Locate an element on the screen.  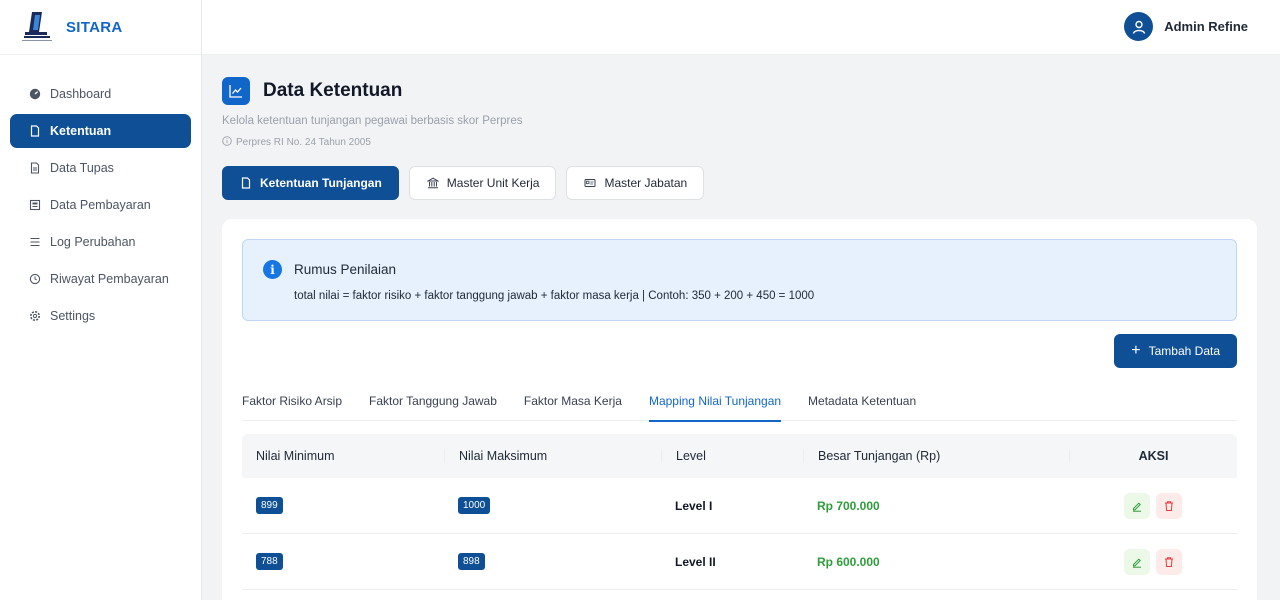
cell-min: 788 is located at coordinates (343, 561).